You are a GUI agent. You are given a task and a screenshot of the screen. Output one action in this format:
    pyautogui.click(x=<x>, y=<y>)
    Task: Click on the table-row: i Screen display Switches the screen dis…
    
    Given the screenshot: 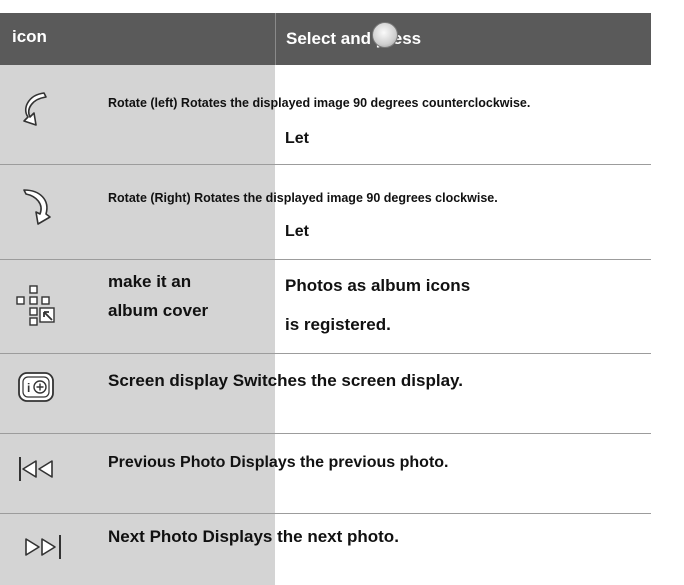 What is the action you would take?
    pyautogui.click(x=325, y=393)
    